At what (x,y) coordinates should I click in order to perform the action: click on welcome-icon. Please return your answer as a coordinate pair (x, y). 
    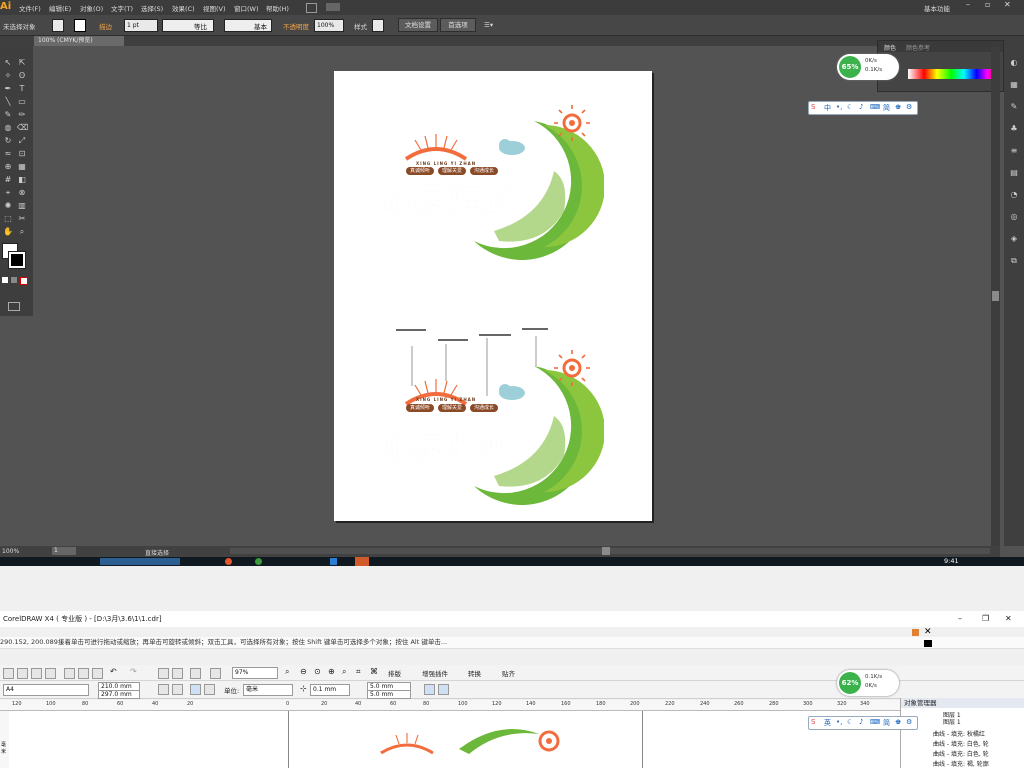
    Looking at the image, I should click on (215, 673).